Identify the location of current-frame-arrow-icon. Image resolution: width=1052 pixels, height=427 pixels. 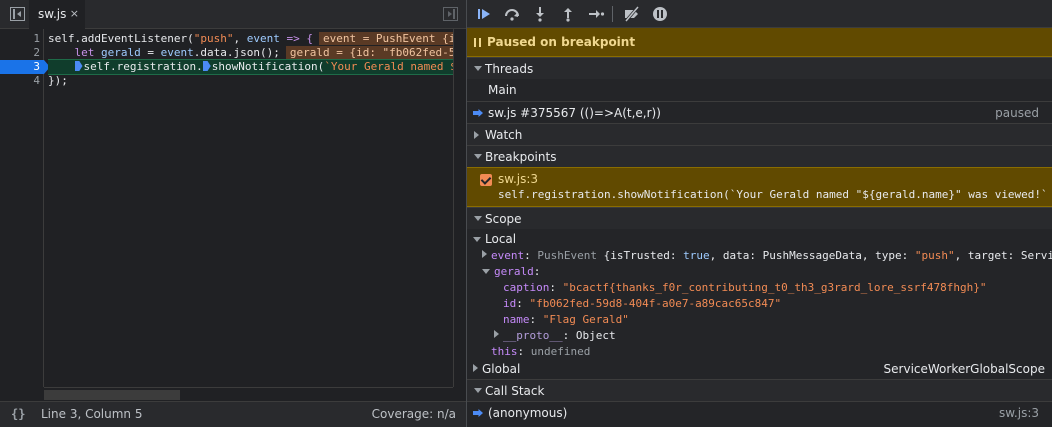
(478, 413).